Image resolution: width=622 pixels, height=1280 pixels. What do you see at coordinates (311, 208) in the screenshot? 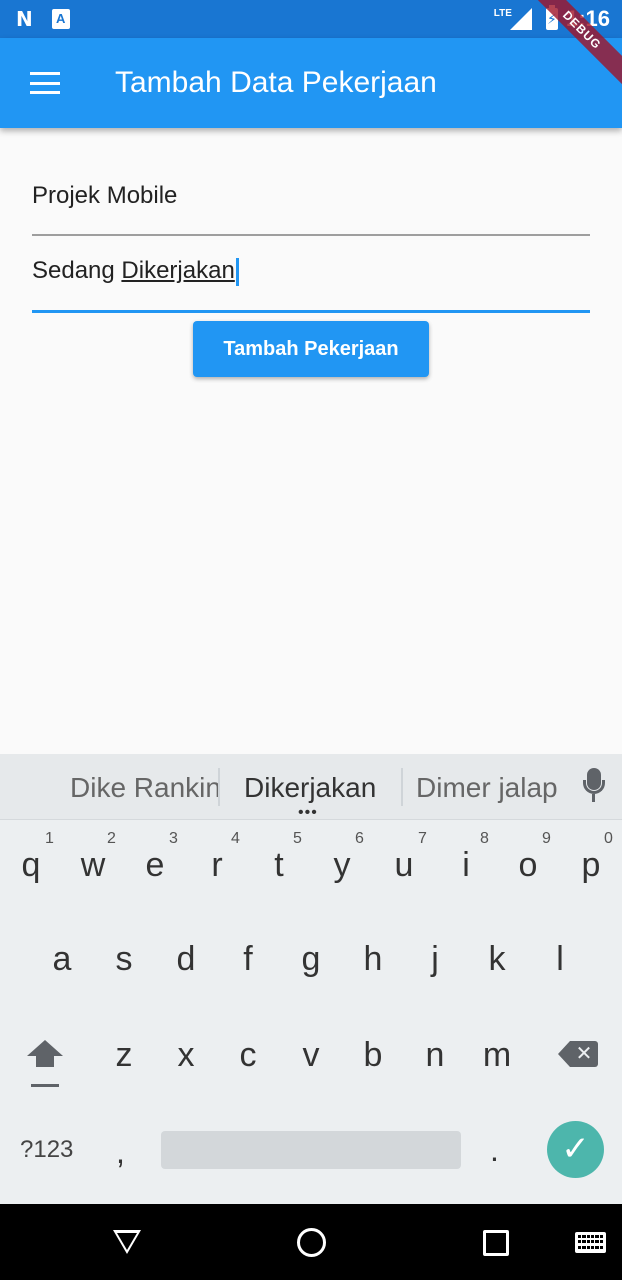
I see `project-name-field: Projek Mobile` at bounding box center [311, 208].